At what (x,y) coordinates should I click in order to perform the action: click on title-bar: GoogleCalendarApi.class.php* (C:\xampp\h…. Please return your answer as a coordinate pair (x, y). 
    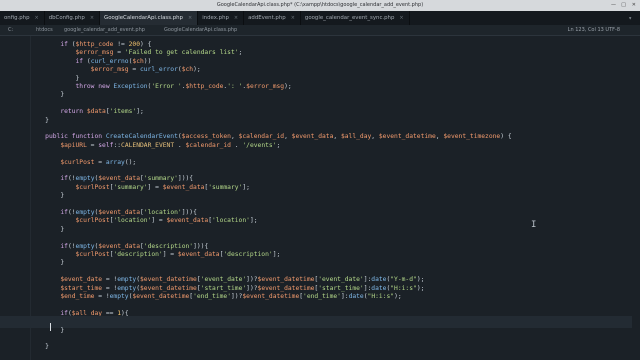
    Looking at the image, I should click on (320, 5).